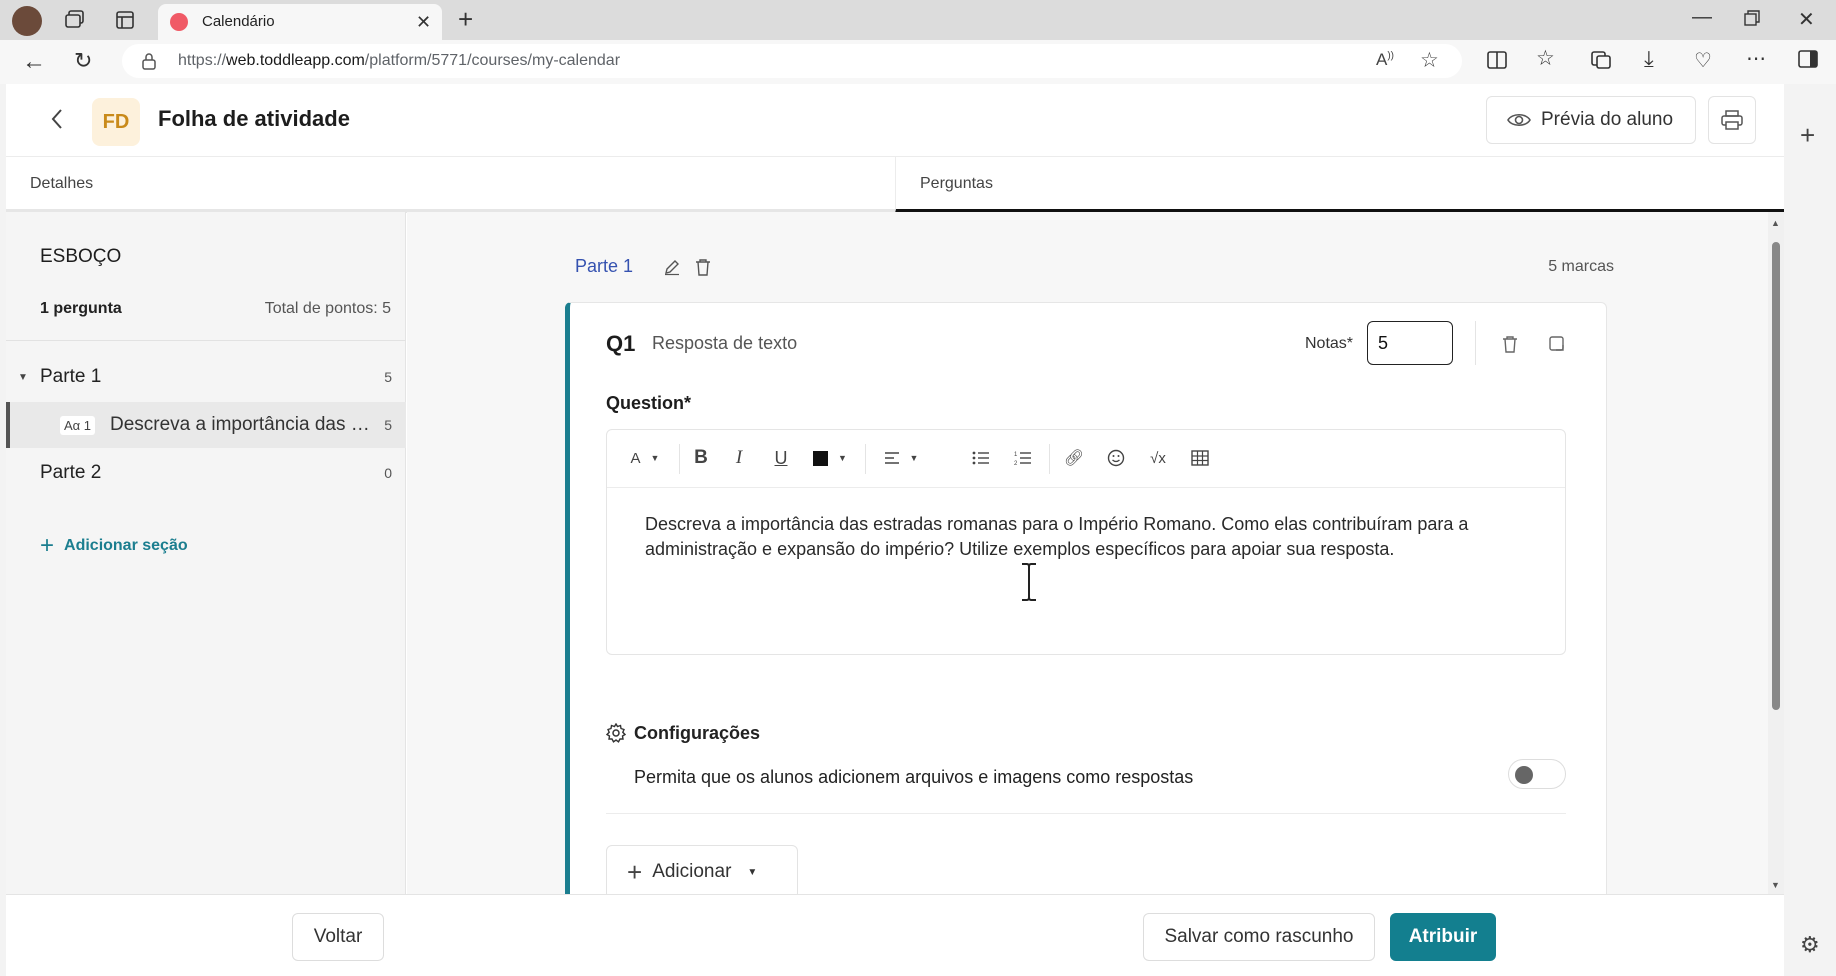 This screenshot has height=976, width=1836. What do you see at coordinates (57, 119) in the screenshot?
I see `back-chevron-icon` at bounding box center [57, 119].